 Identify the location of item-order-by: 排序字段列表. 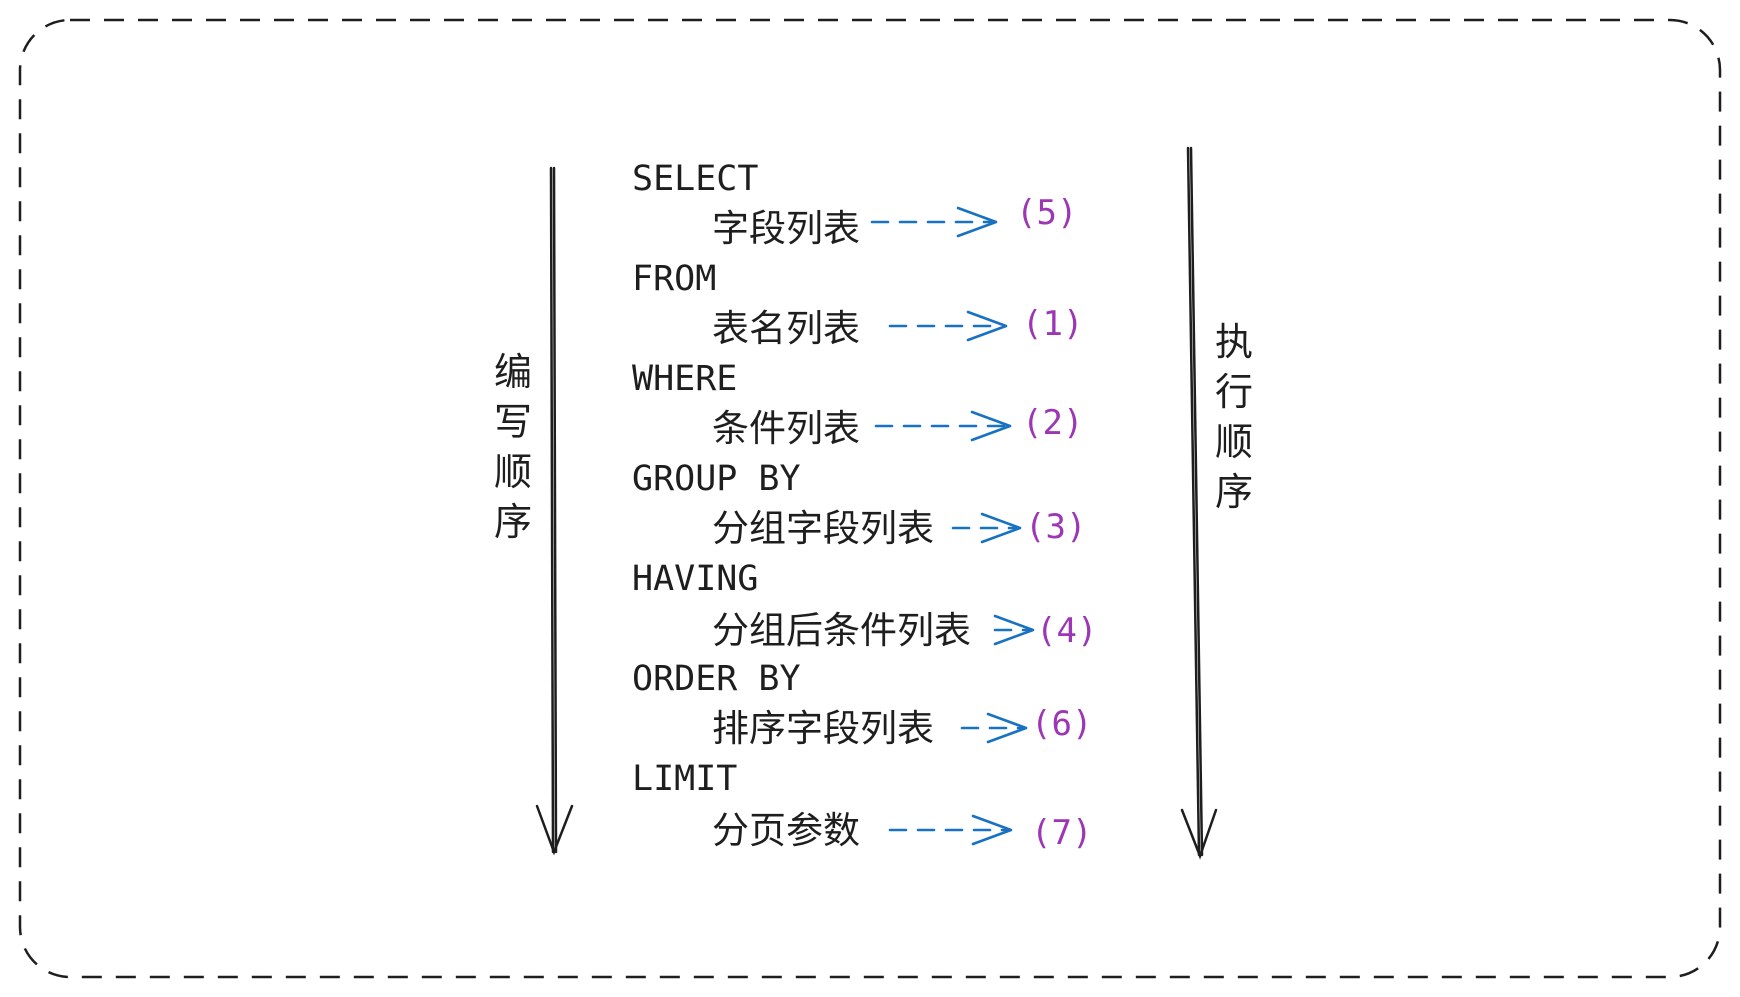
(823, 728).